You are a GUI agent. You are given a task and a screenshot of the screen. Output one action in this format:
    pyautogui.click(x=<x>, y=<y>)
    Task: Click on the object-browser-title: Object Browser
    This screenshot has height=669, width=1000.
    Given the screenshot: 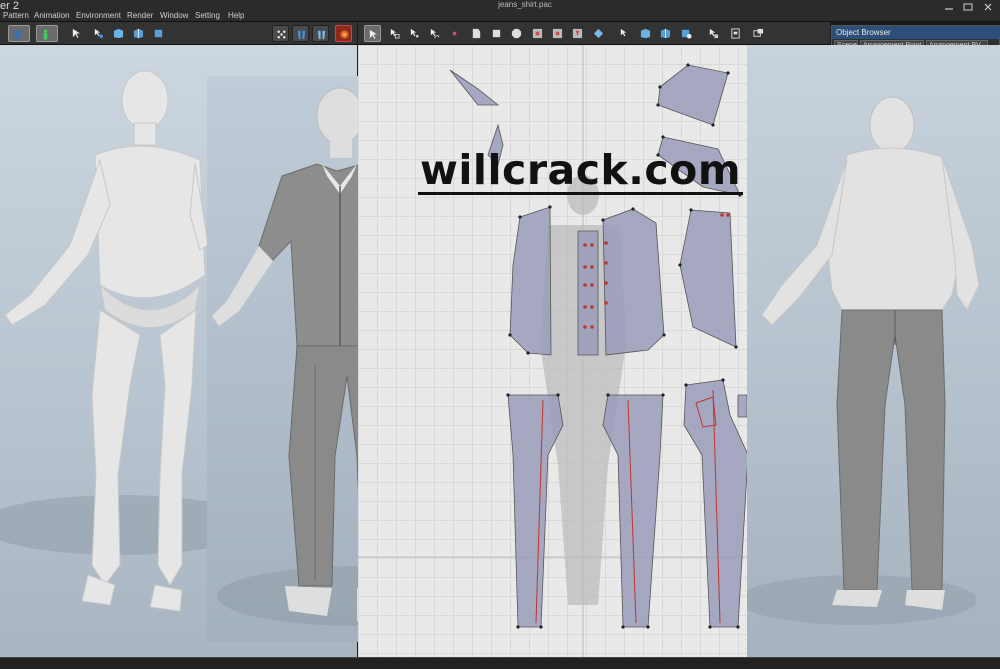 What is the action you would take?
    pyautogui.click(x=916, y=32)
    